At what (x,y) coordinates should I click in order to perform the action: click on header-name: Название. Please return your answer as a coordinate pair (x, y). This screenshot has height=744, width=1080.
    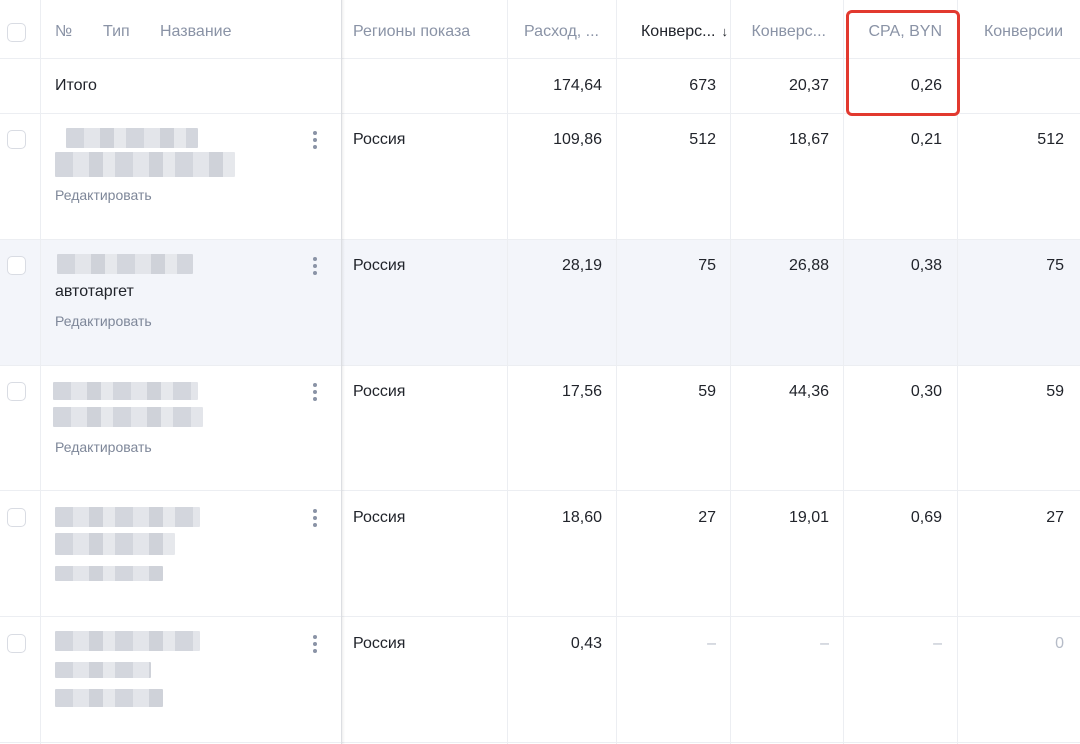
    Looking at the image, I should click on (196, 32).